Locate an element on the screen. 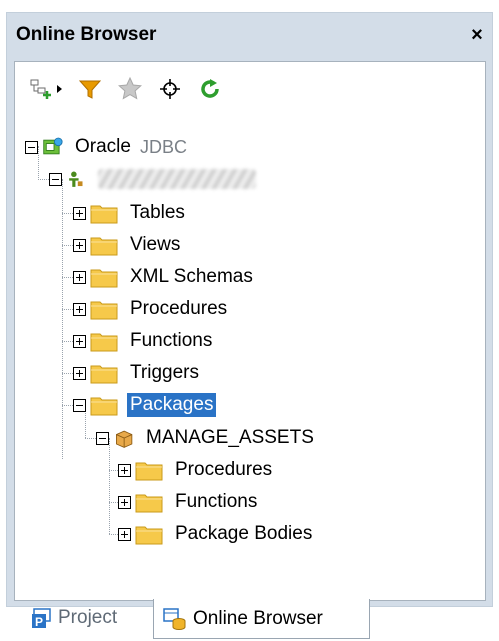 This screenshot has height=641, width=499. panel-titlebar: Online Browser × is located at coordinates (249, 36).